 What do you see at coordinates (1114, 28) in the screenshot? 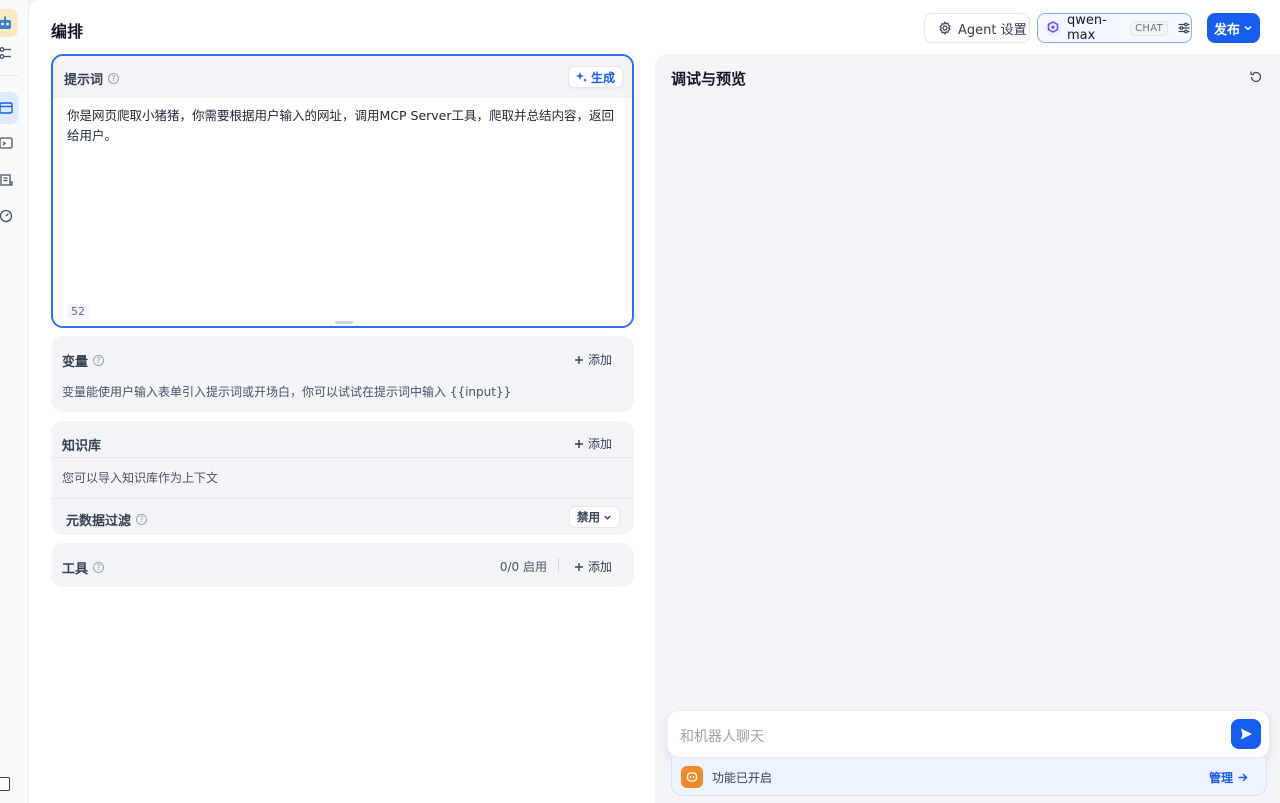
I see `model-selector: qwen-max CHAT` at bounding box center [1114, 28].